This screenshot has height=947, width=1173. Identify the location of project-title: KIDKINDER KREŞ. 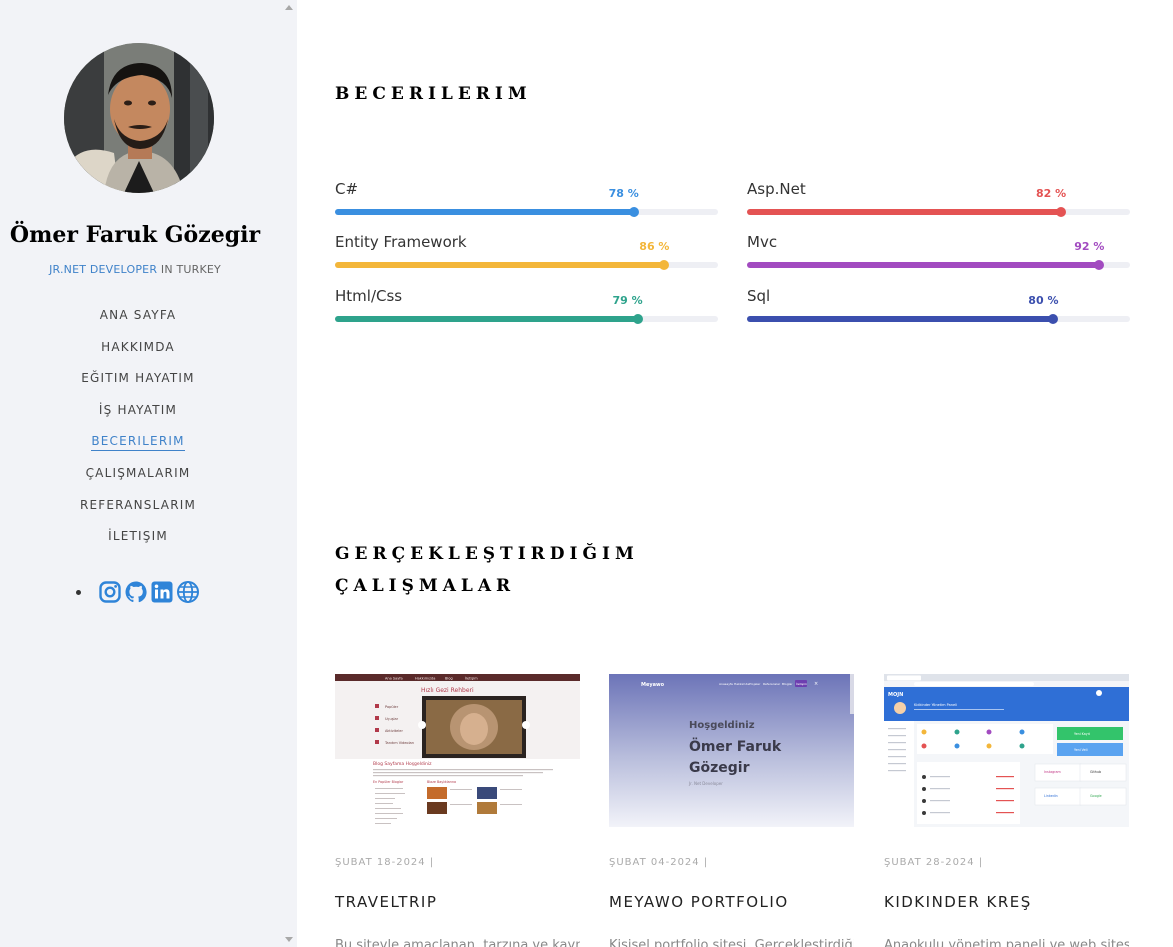
(958, 902).